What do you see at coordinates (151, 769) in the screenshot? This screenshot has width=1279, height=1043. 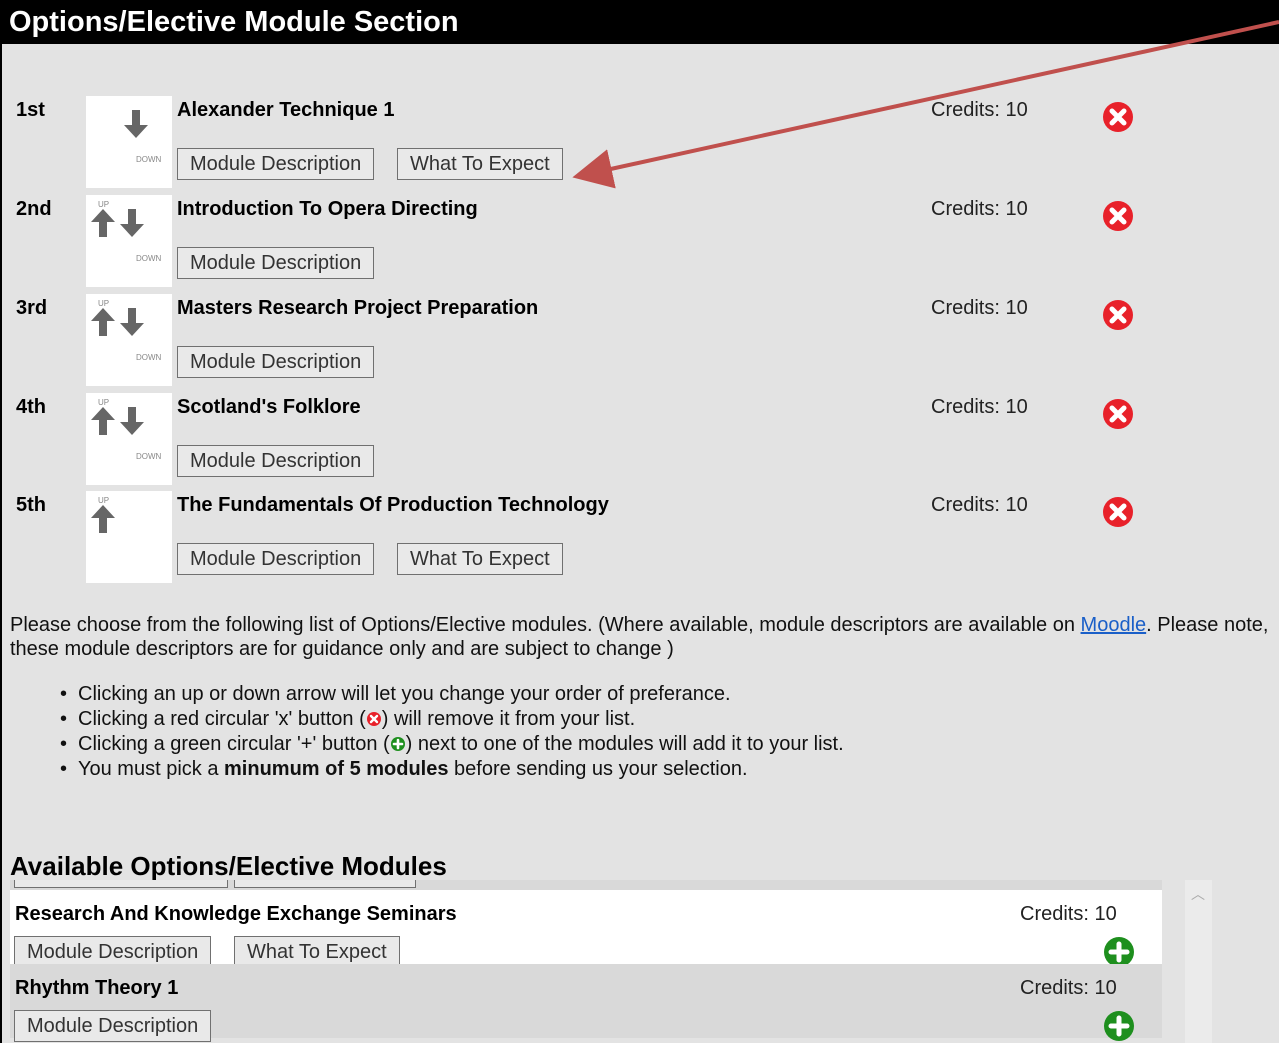 I see `bullet-text: You must pick a` at bounding box center [151, 769].